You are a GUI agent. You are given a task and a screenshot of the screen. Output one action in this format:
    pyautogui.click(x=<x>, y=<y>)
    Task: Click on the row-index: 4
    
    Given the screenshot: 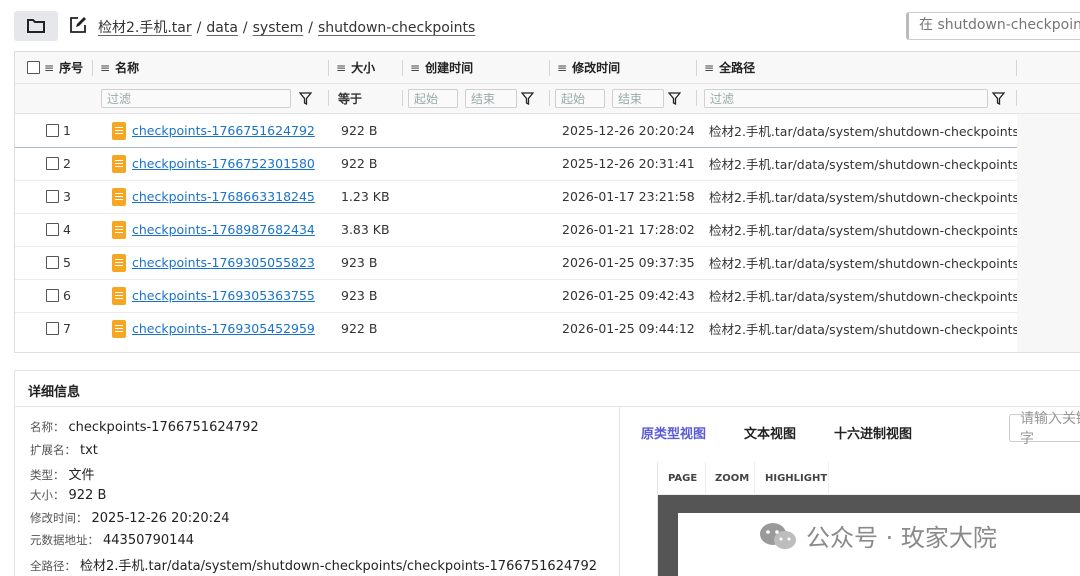 What is the action you would take?
    pyautogui.click(x=67, y=229)
    